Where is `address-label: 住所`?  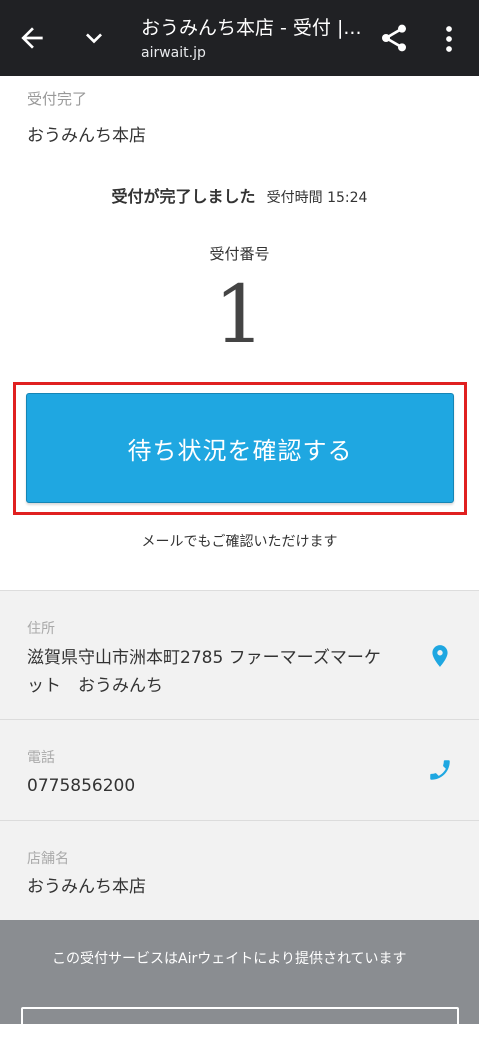 address-label: 住所 is located at coordinates (41, 629).